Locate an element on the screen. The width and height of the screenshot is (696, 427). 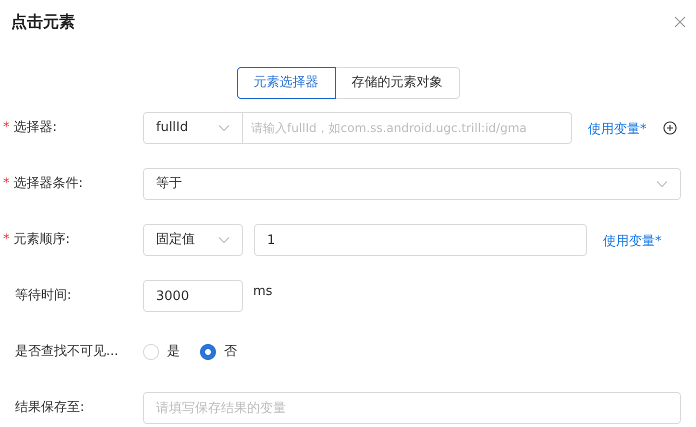
field-label: 结果保存至: is located at coordinates (49, 408).